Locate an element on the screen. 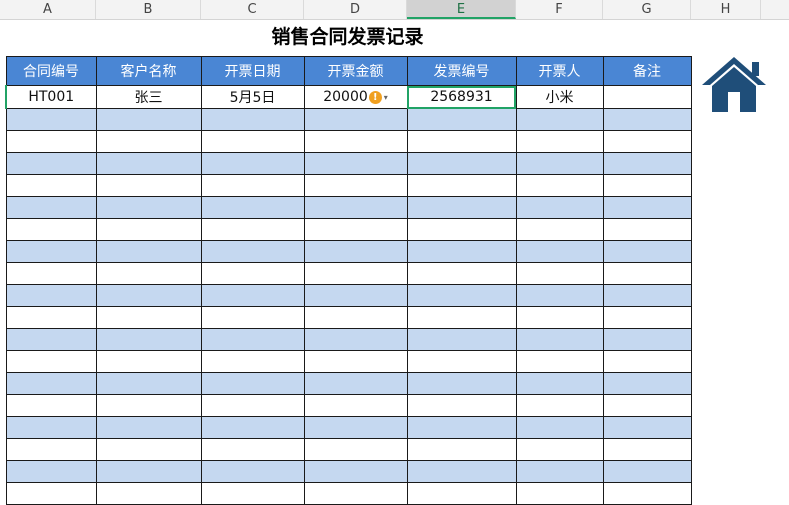 This screenshot has height=505, width=789. cell-invoice-no: 2568931 is located at coordinates (461, 97).